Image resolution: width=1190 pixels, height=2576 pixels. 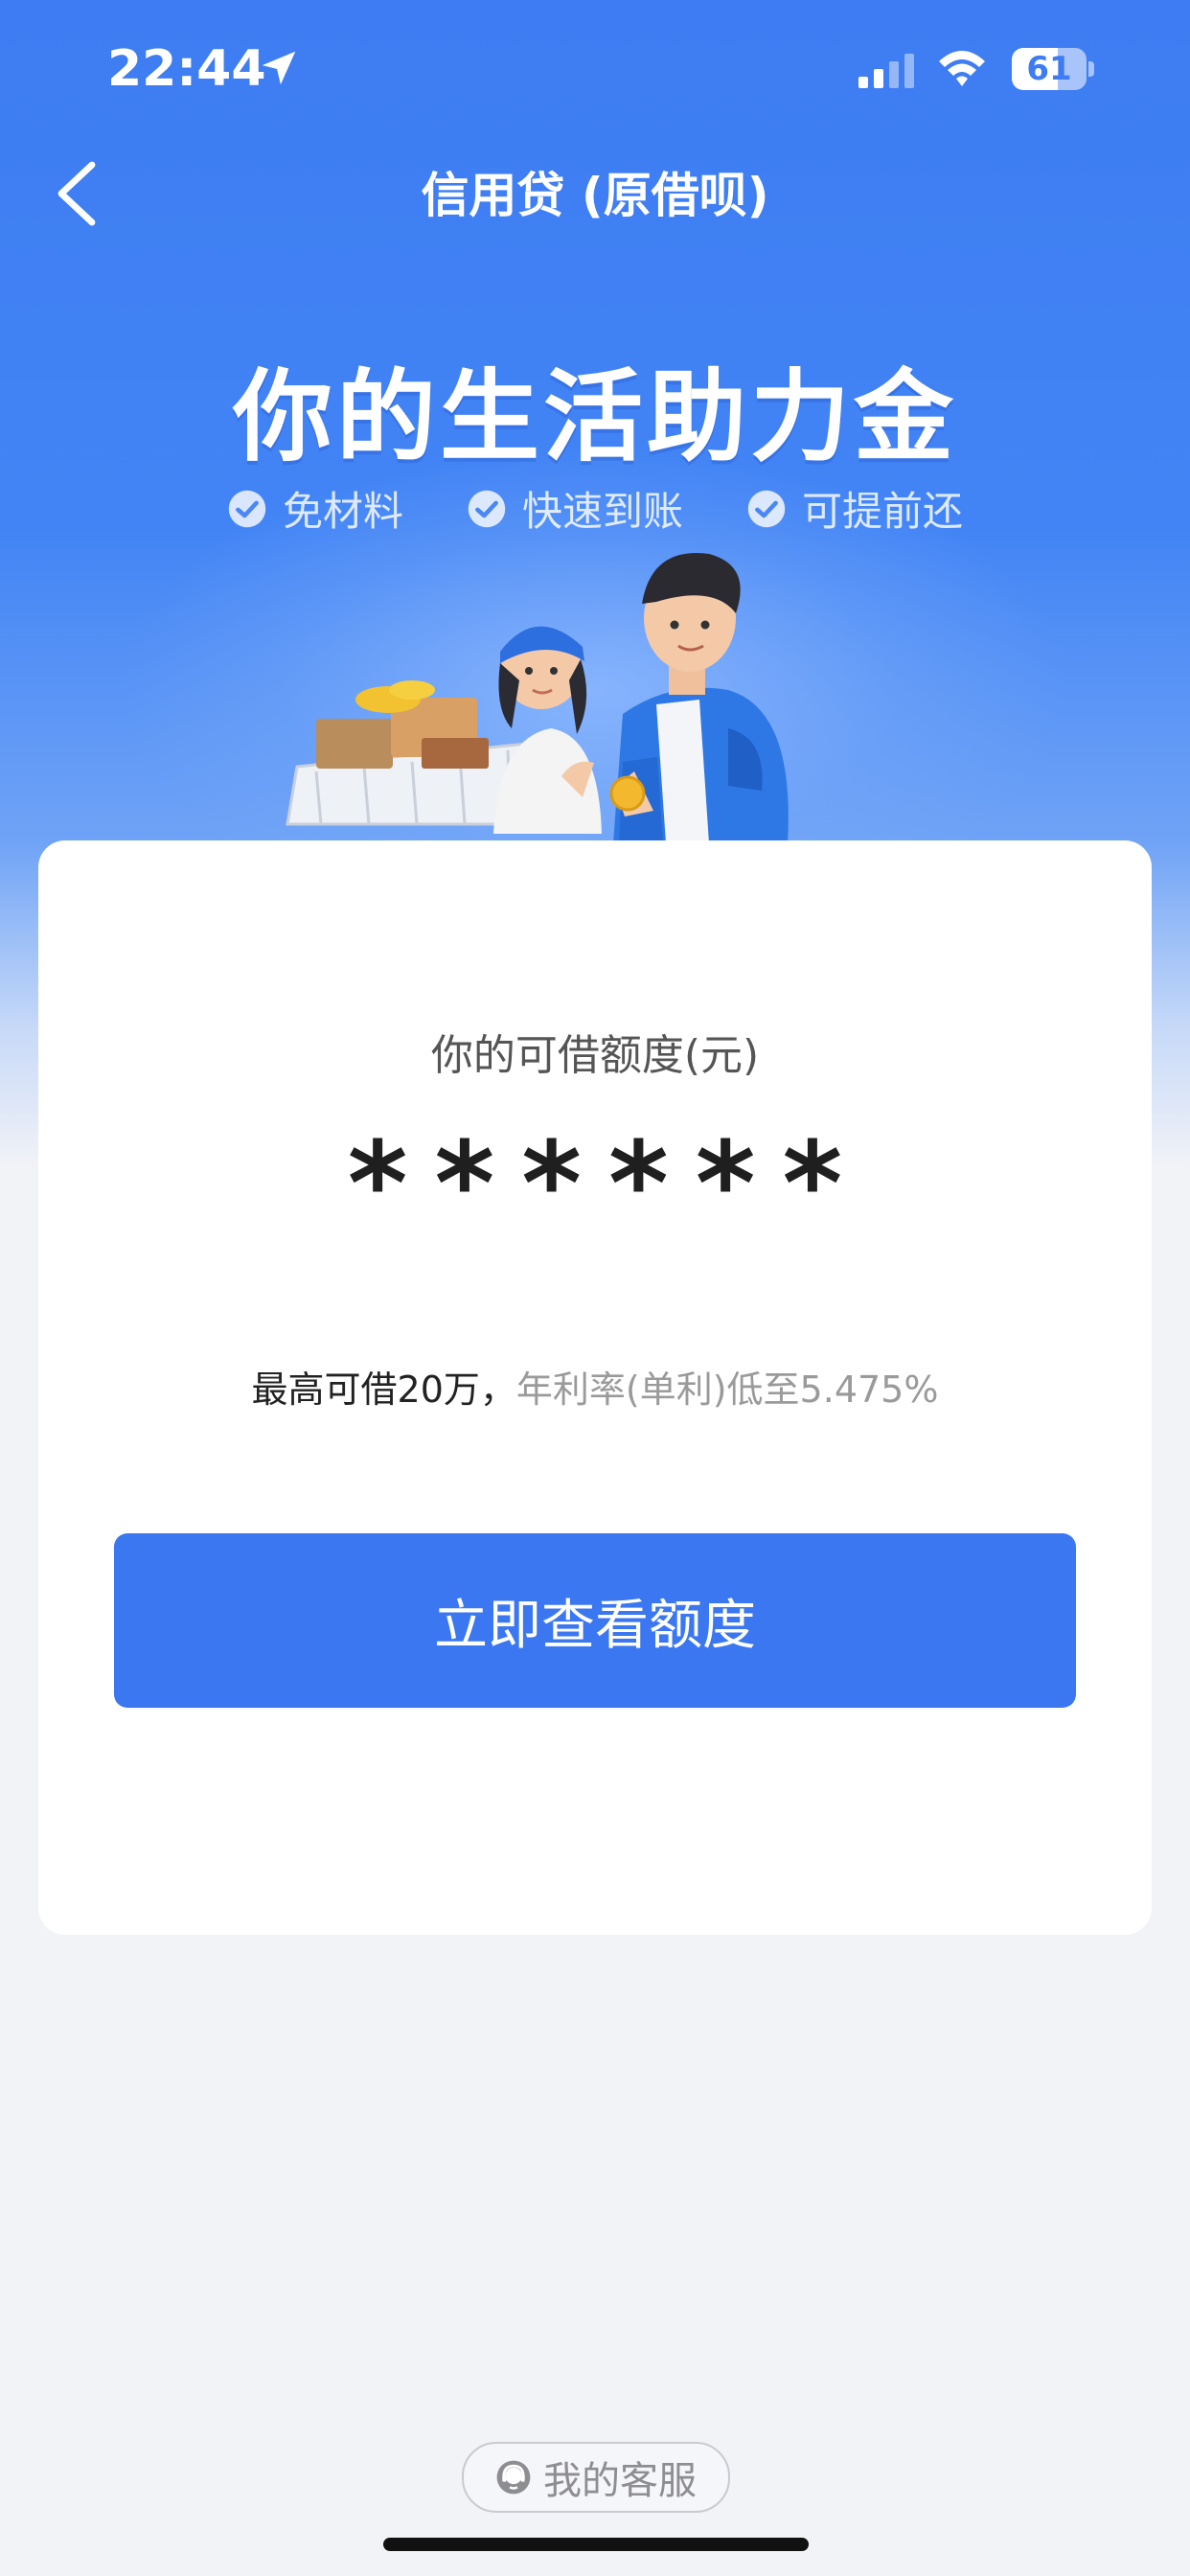 What do you see at coordinates (594, 416) in the screenshot?
I see `hero-title: 你的生活助力金` at bounding box center [594, 416].